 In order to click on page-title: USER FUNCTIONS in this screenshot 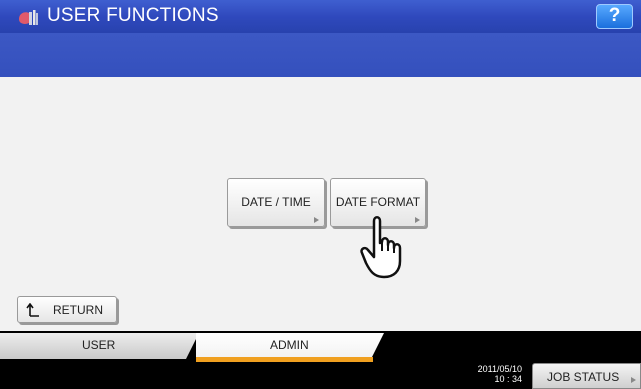, I will do `click(133, 15)`.